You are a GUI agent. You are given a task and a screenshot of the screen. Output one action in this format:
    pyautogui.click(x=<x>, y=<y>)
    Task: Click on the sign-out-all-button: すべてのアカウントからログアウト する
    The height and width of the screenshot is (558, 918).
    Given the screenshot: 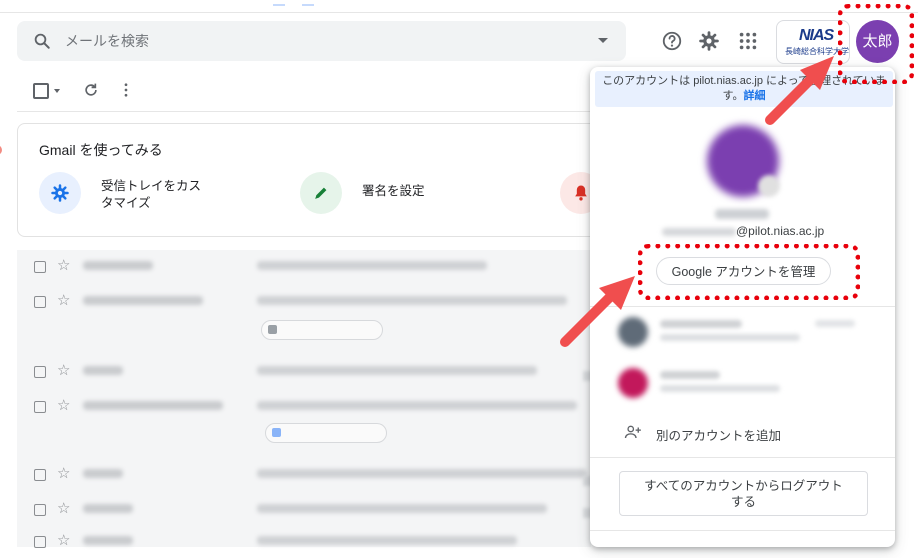 What is the action you would take?
    pyautogui.click(x=743, y=493)
    